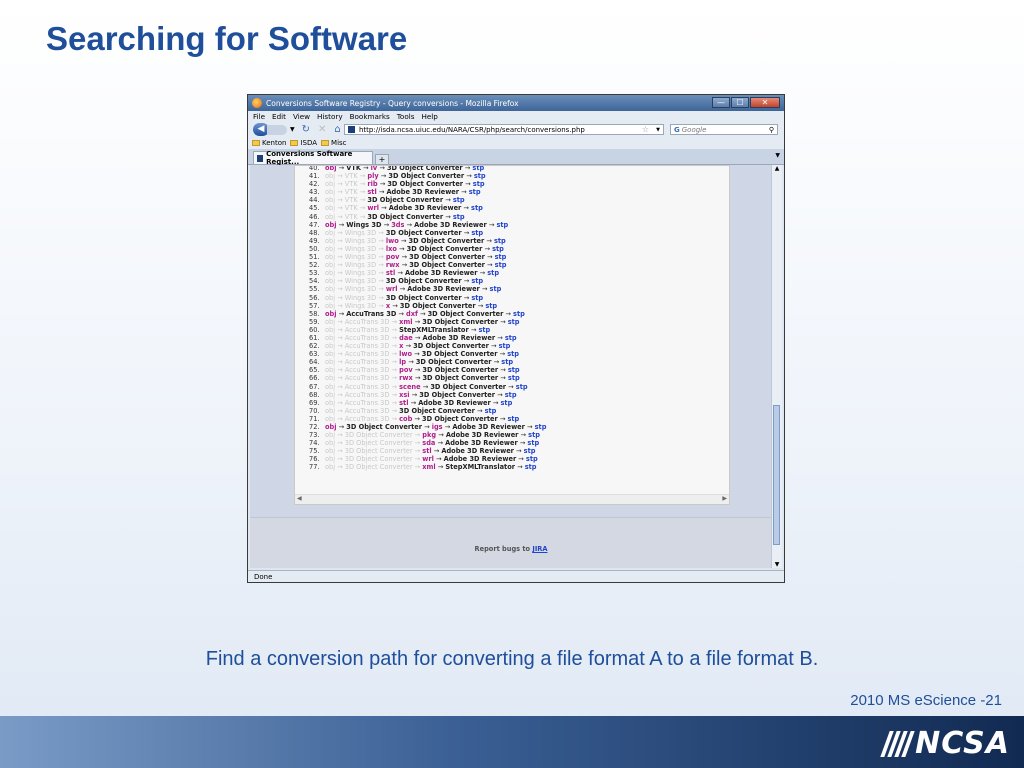 This screenshot has width=1024, height=768. I want to click on intermediate-format: sda, so click(428, 443).